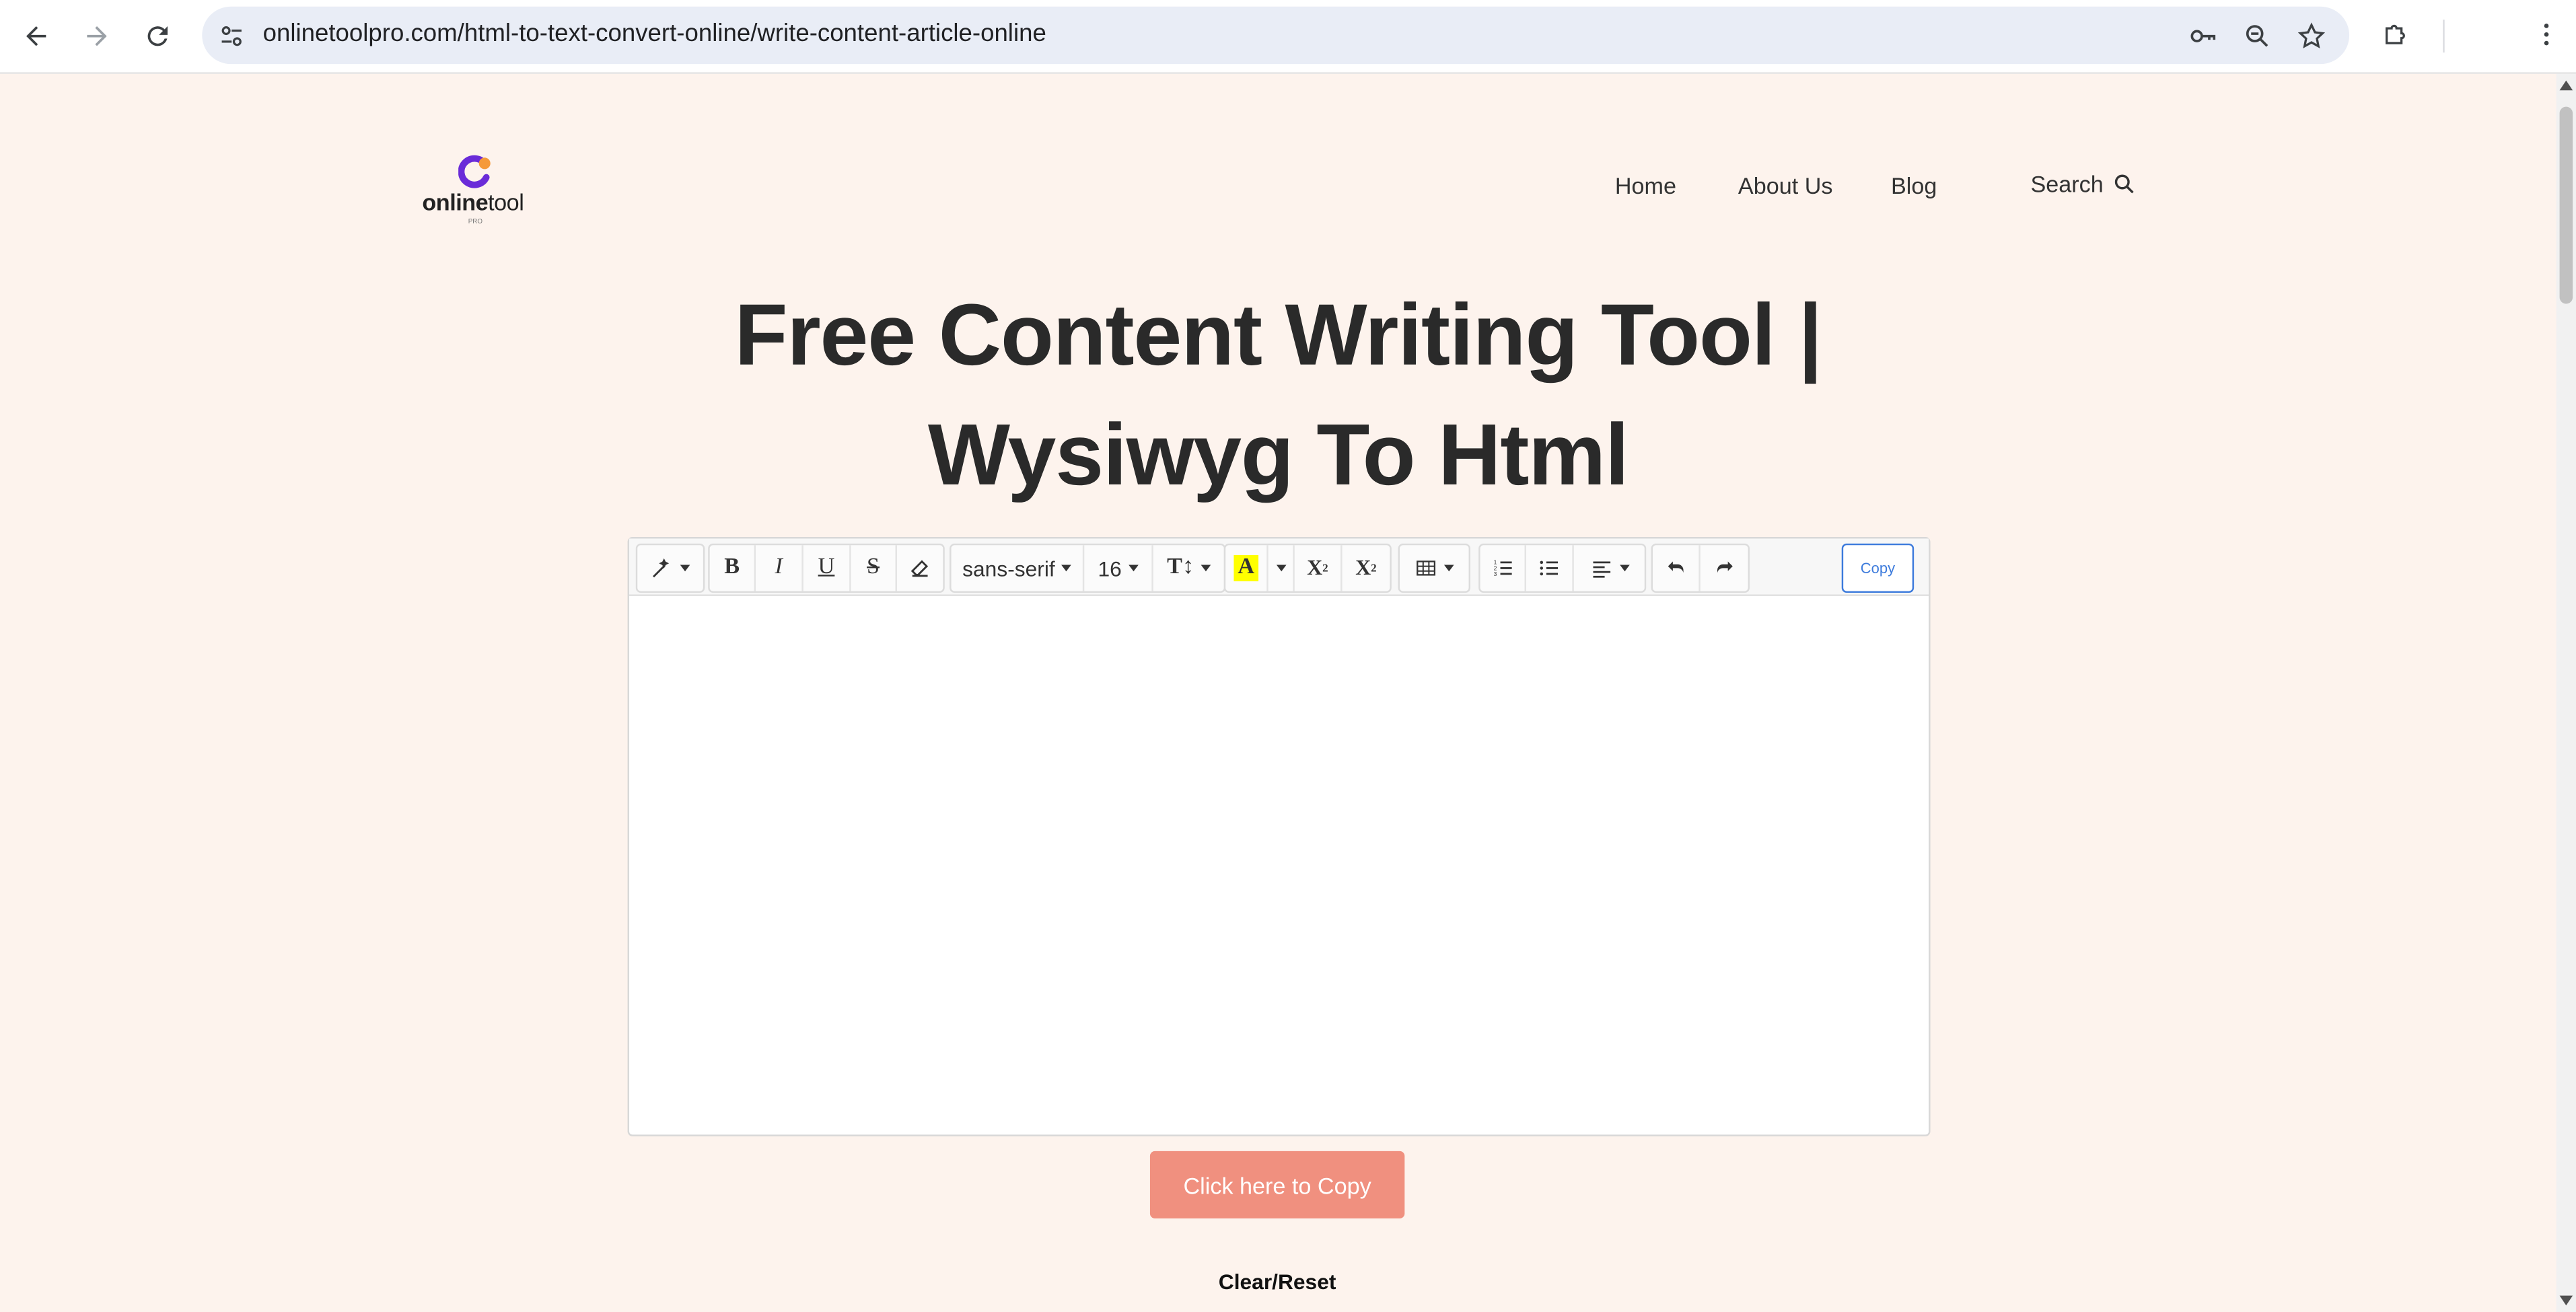 Image resolution: width=2576 pixels, height=1312 pixels. I want to click on tune-icon, so click(231, 36).